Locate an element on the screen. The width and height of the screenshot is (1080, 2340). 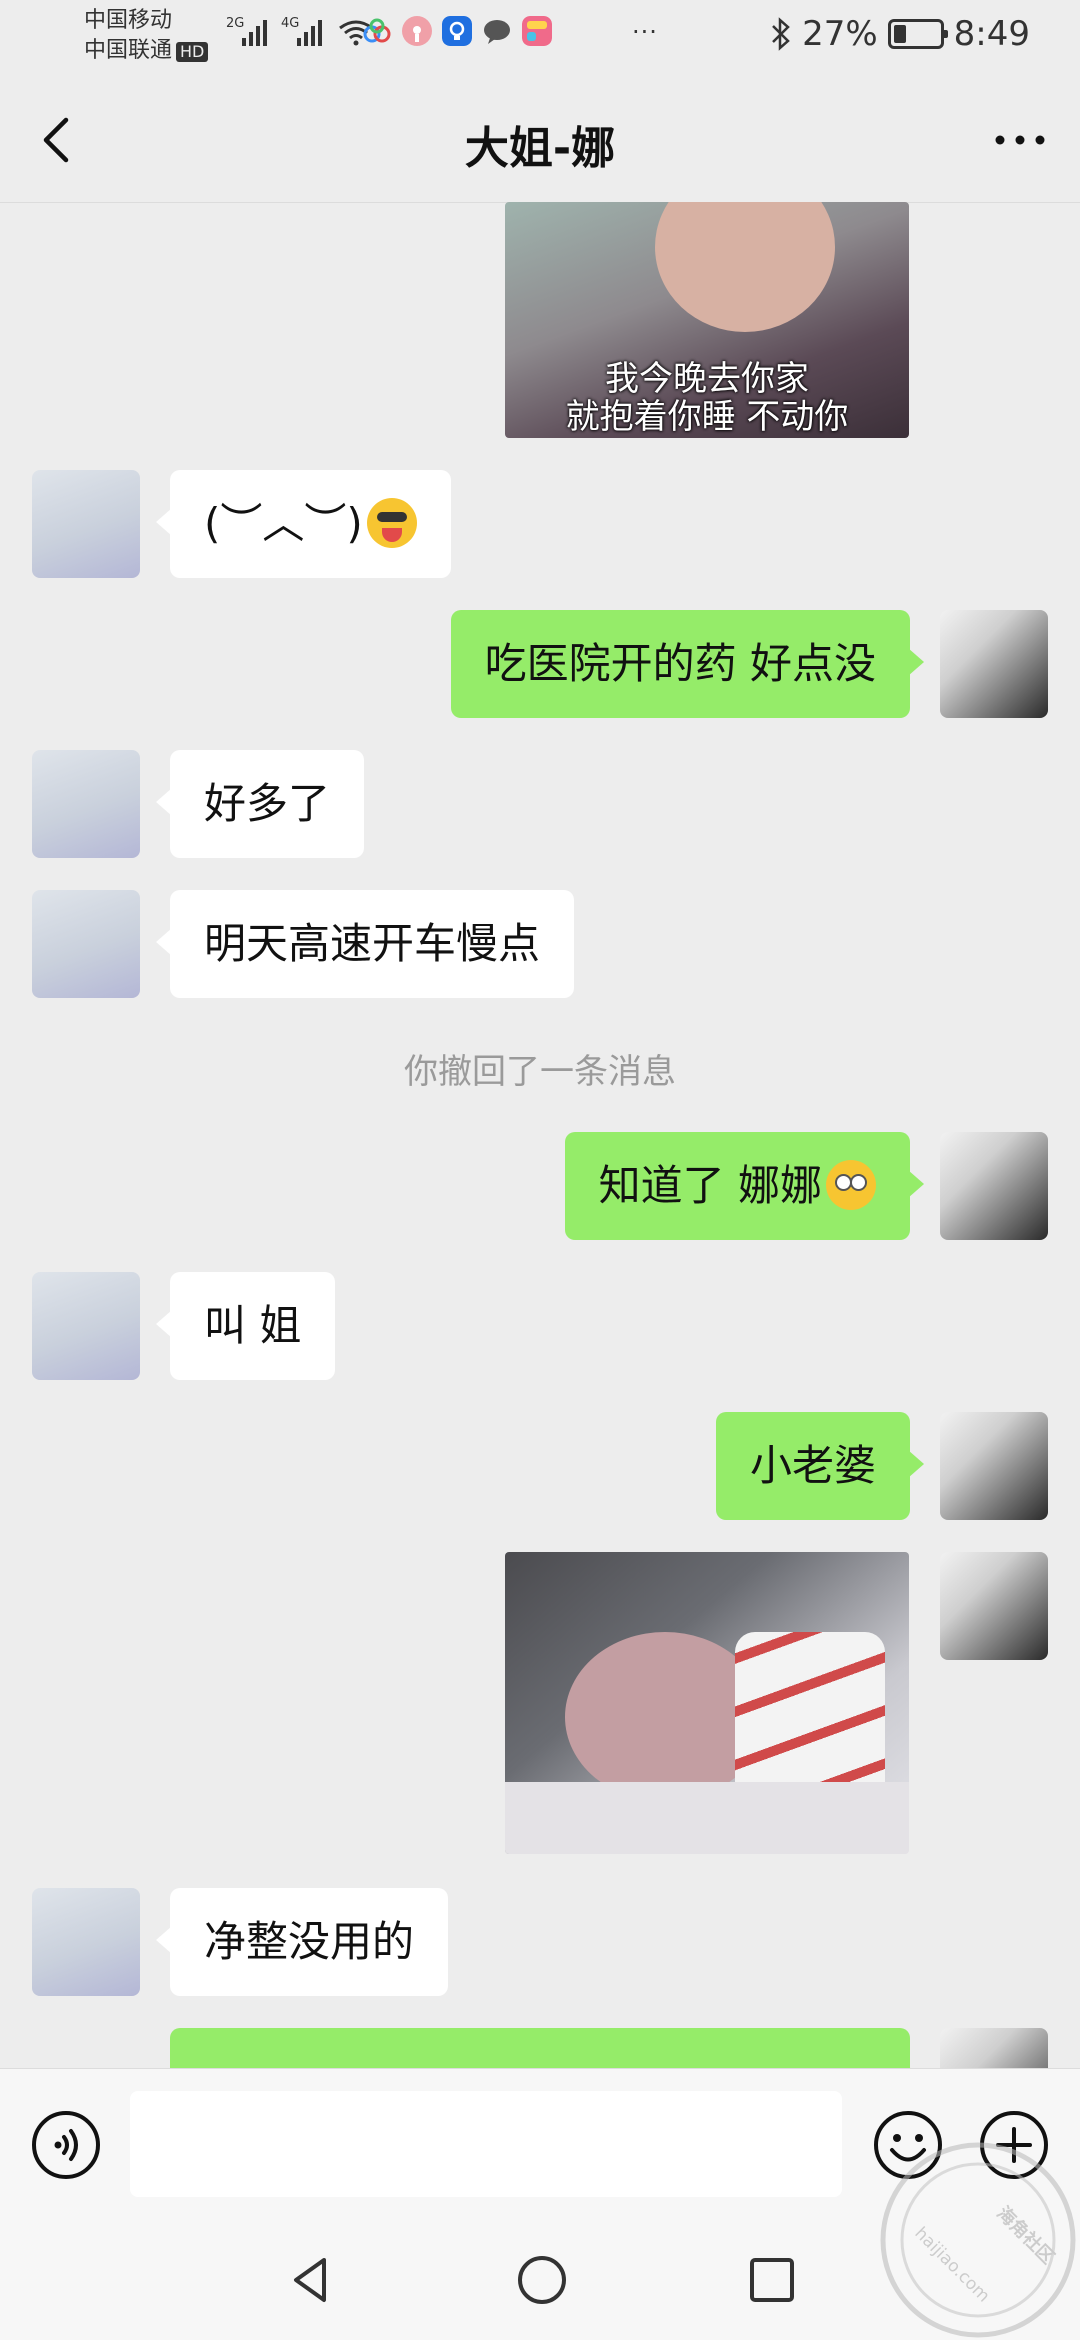
photo-subject is located at coordinates (745, 267).